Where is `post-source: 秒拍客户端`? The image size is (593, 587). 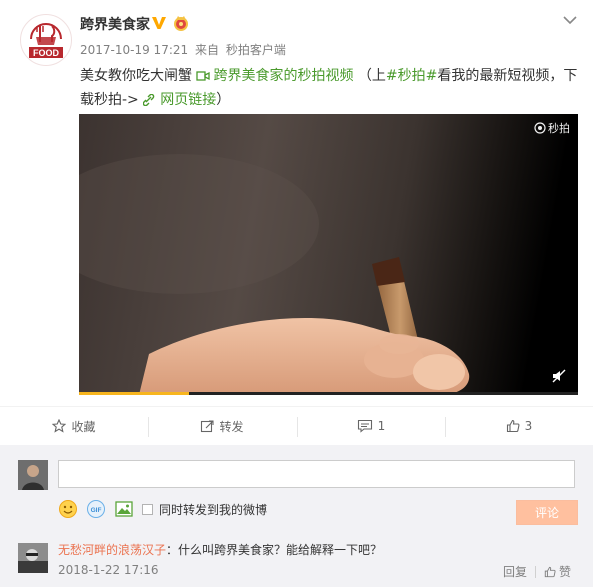 post-source: 秒拍客户端 is located at coordinates (256, 50).